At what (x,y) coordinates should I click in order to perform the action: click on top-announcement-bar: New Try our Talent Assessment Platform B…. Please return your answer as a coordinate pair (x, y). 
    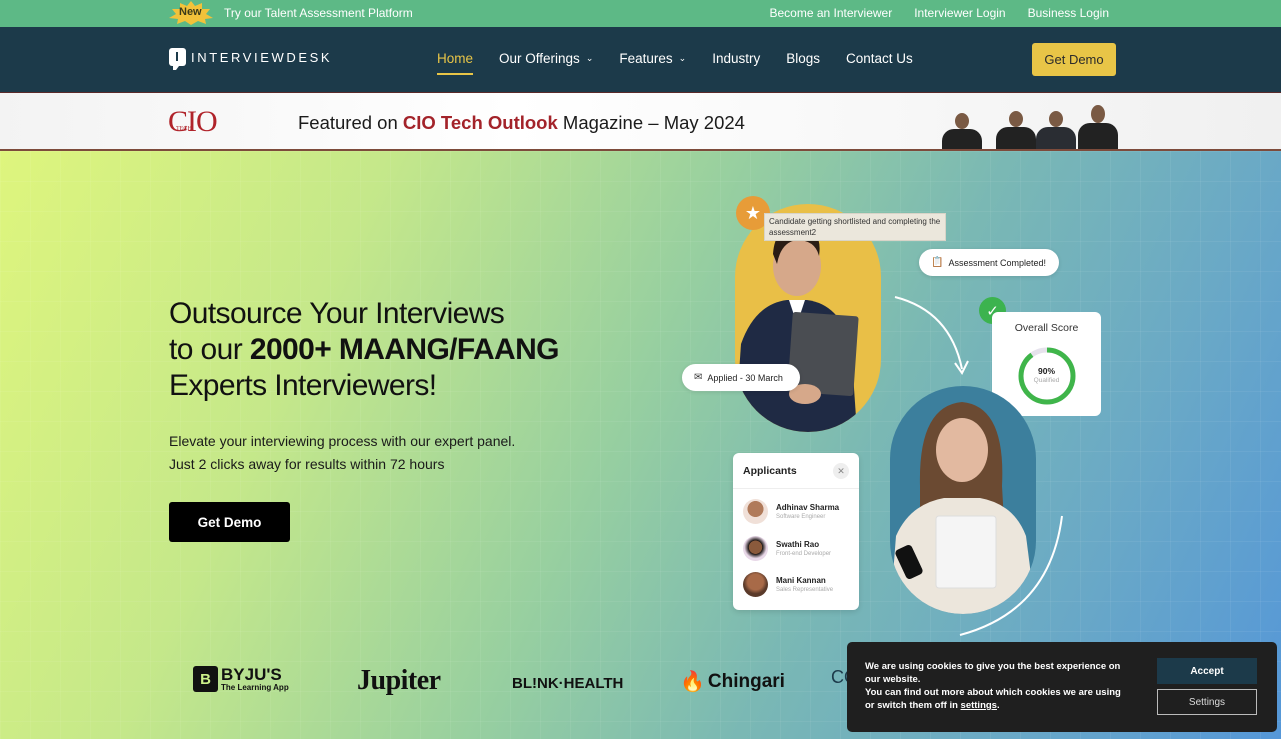
    Looking at the image, I should click on (640, 13).